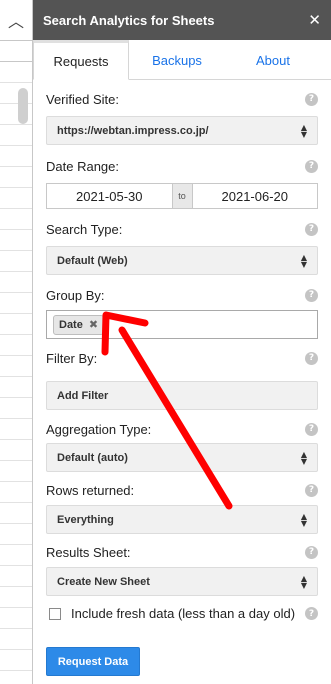 The image size is (331, 684). What do you see at coordinates (82, 99) in the screenshot?
I see `verified-site-label: Verified Site:` at bounding box center [82, 99].